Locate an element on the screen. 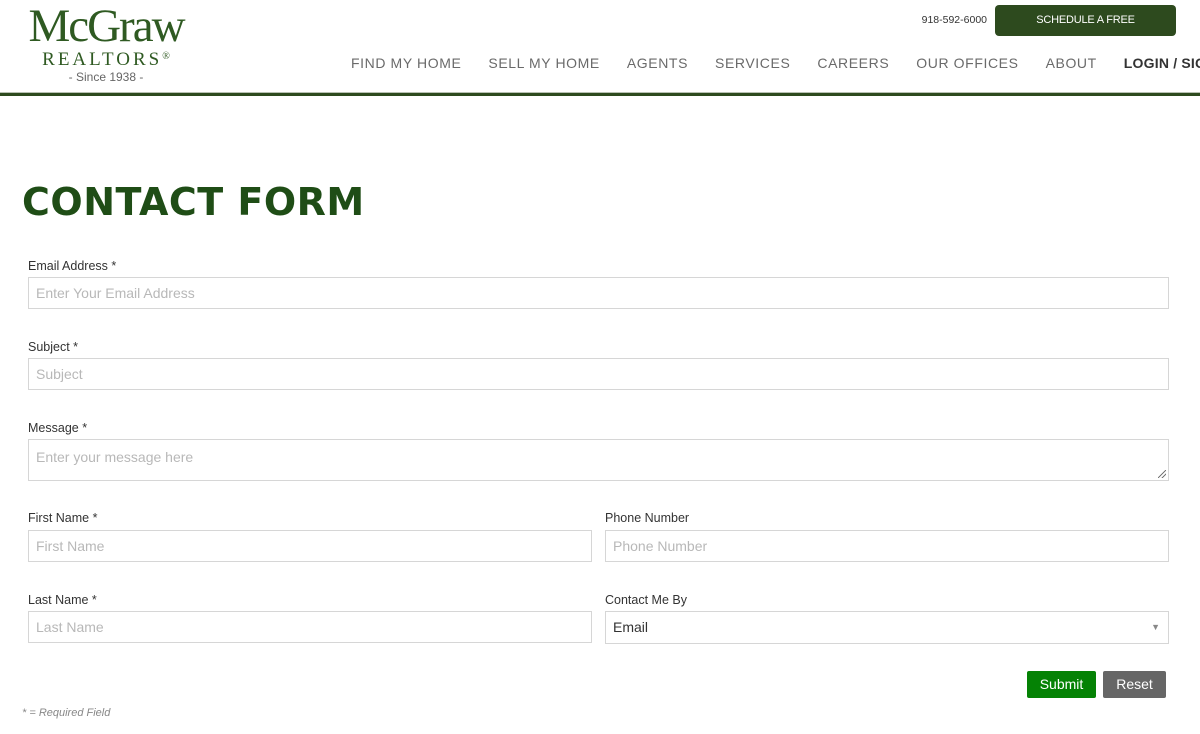 The width and height of the screenshot is (1200, 734). contact-by-select: Email ▼ is located at coordinates (887, 627).